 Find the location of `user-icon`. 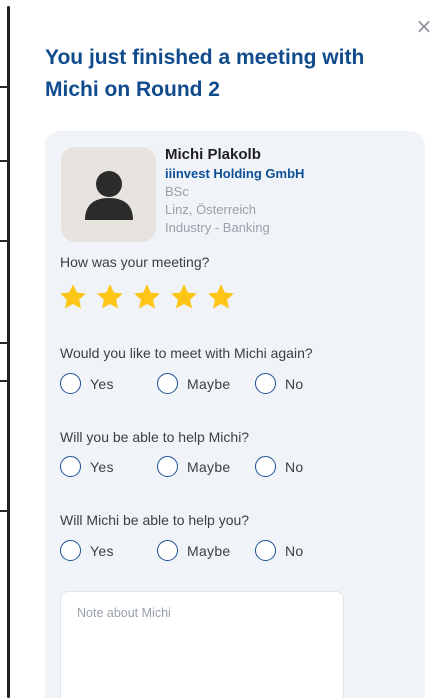

user-icon is located at coordinates (108, 195).